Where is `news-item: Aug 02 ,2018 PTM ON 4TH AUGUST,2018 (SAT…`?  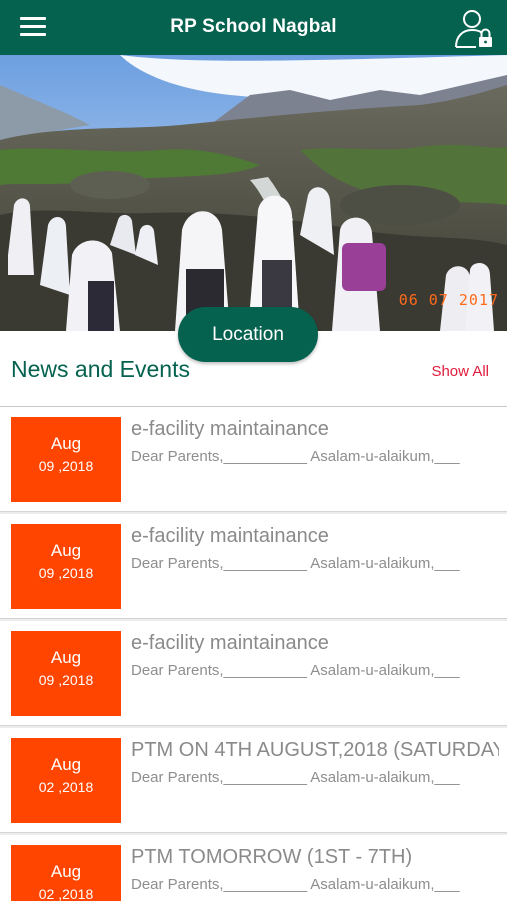
news-item: Aug 02 ,2018 PTM ON 4TH AUGUST,2018 (SAT… is located at coordinates (253, 780).